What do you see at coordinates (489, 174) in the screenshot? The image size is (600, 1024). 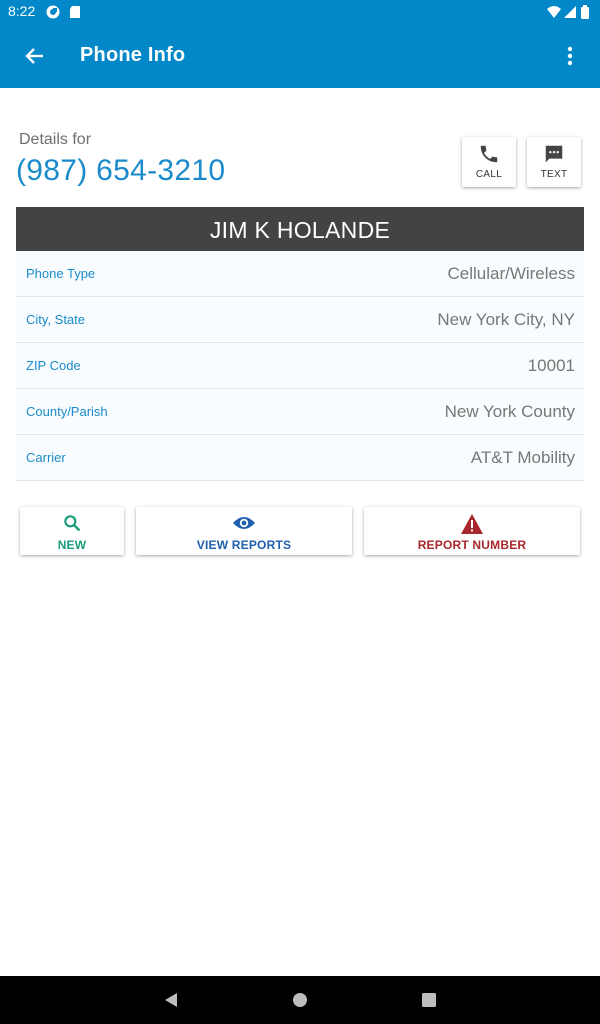 I see `call-label: CALL` at bounding box center [489, 174].